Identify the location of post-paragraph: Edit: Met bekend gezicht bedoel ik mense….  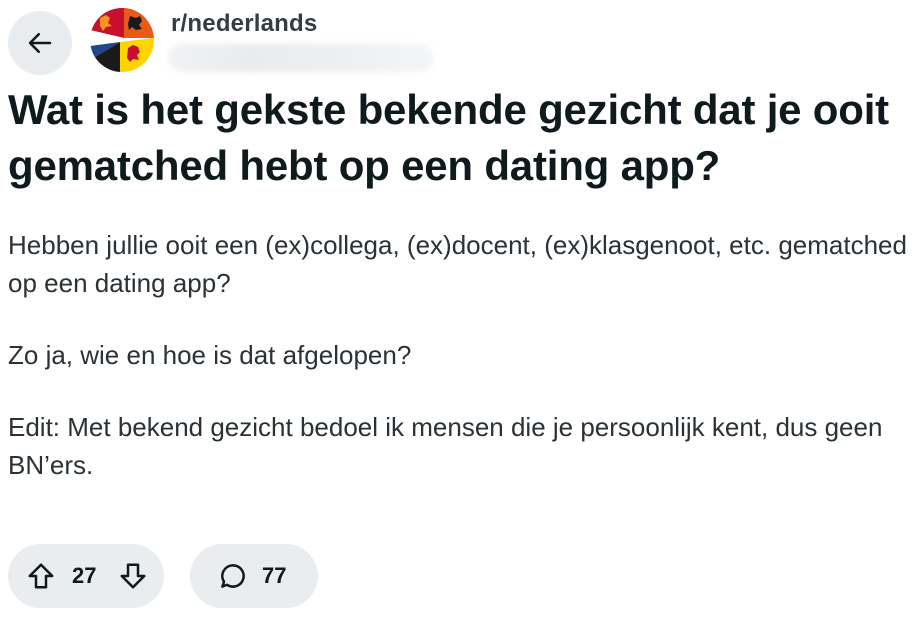
(445, 446).